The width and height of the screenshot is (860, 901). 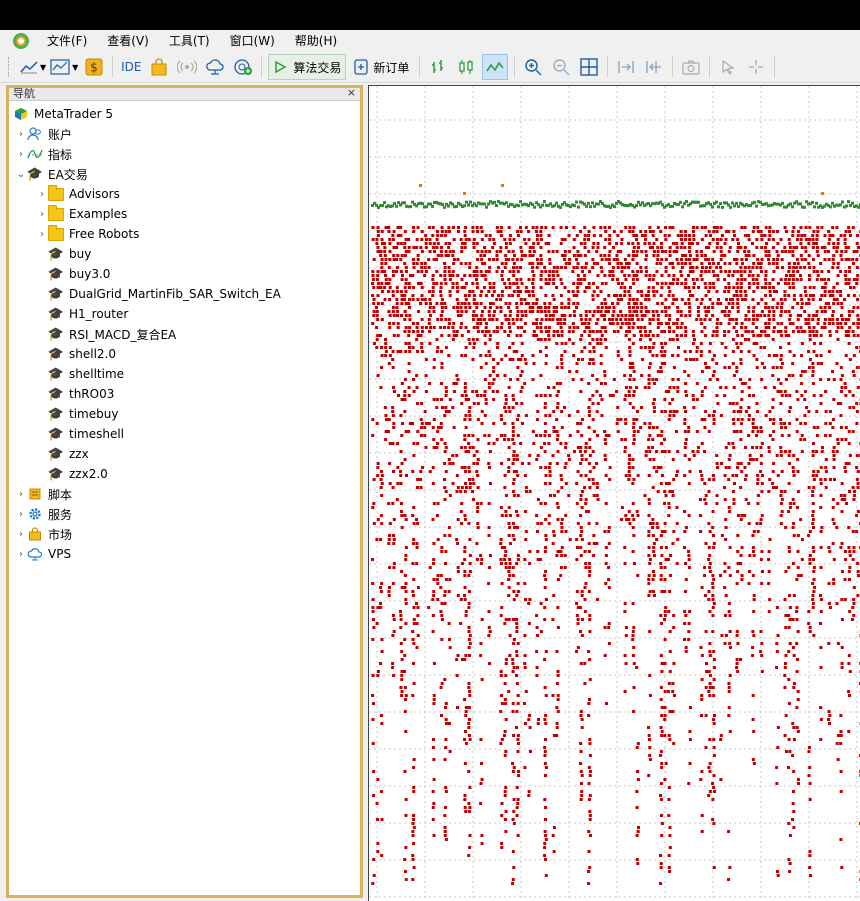 I want to click on chart-type-button: ▼, so click(x=33, y=67).